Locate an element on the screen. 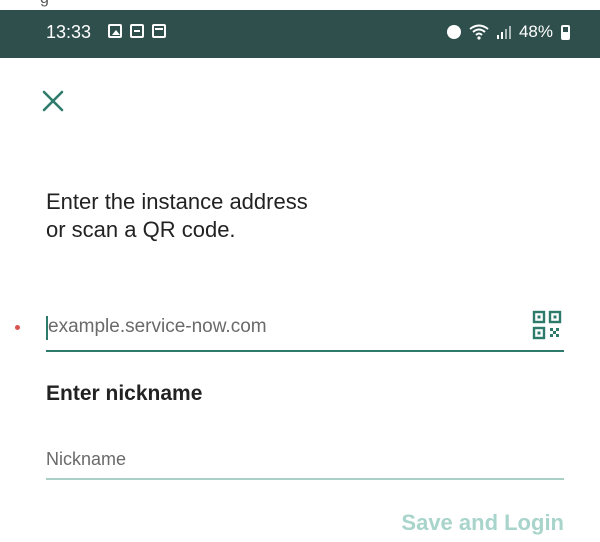 The width and height of the screenshot is (600, 542). wifi-icon is located at coordinates (479, 32).